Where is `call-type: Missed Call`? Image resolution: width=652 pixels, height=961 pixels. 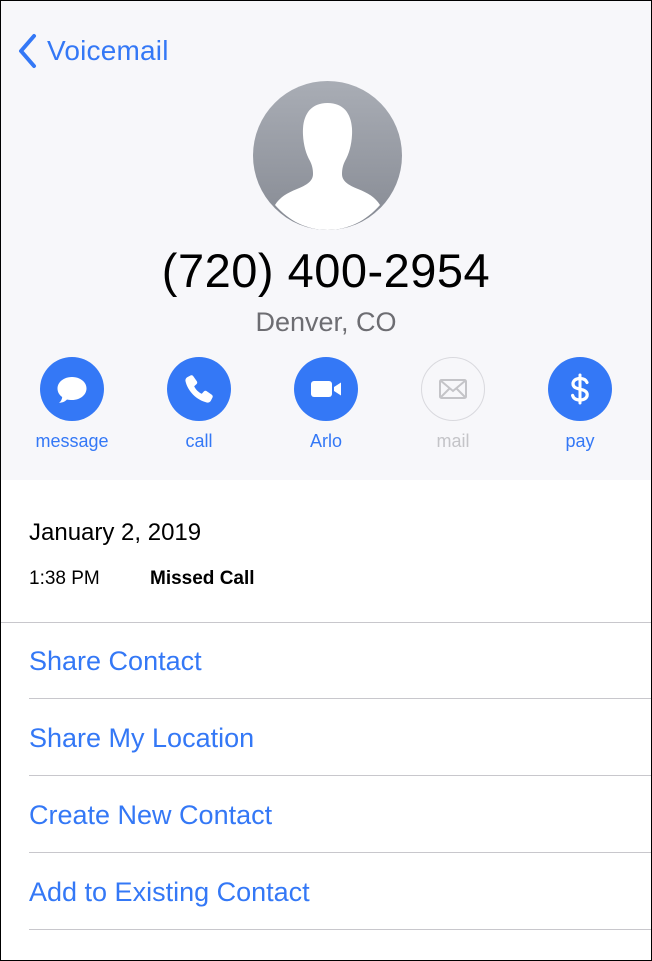
call-type: Missed Call is located at coordinates (202, 578).